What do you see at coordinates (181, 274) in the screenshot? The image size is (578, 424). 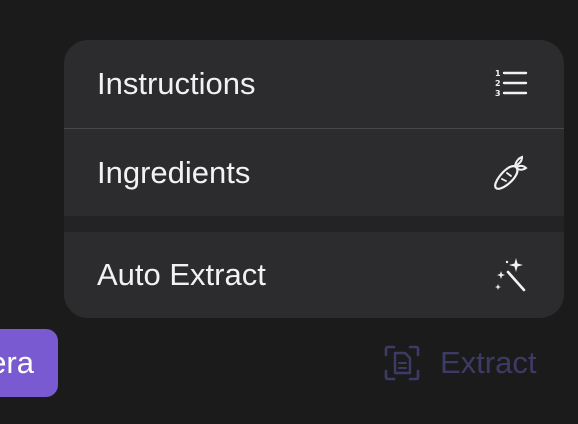 I see `menu-item-label: Auto Extract` at bounding box center [181, 274].